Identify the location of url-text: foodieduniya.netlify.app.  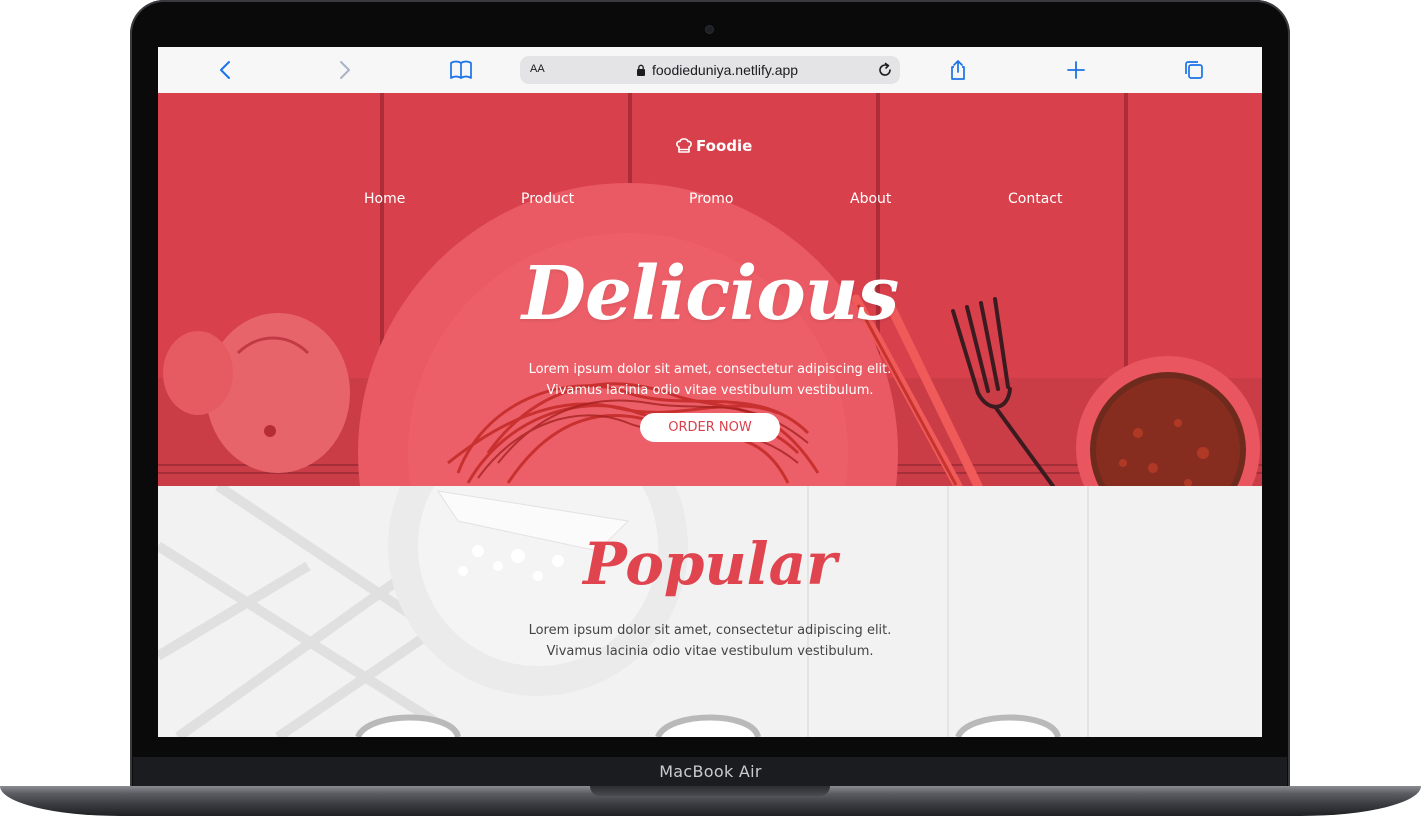
(725, 70).